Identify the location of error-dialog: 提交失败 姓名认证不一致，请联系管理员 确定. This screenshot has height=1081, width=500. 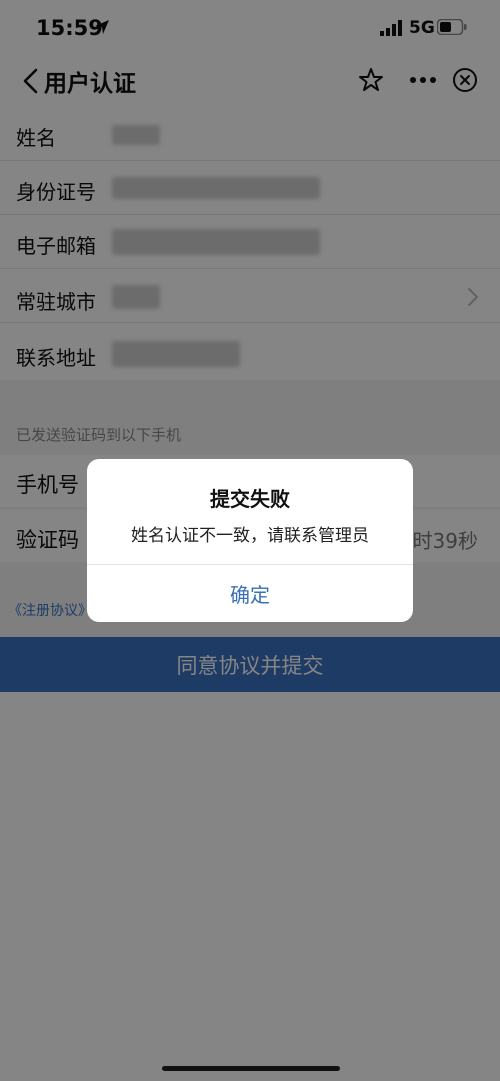
(250, 540).